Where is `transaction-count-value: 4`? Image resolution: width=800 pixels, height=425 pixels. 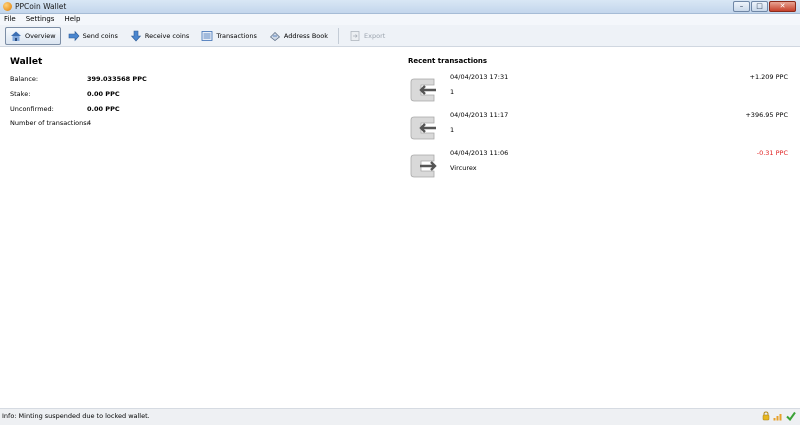 transaction-count-value: 4 is located at coordinates (89, 123).